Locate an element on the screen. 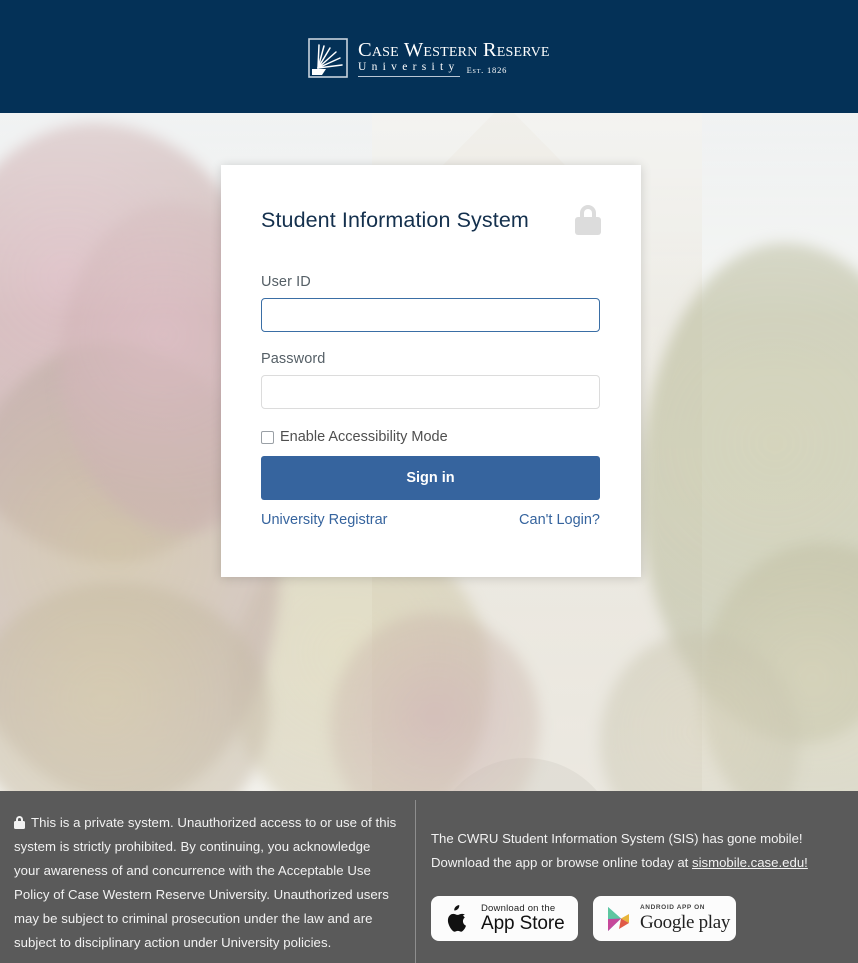 This screenshot has height=963, width=858. login-card-header: Student Information System is located at coordinates (431, 220).